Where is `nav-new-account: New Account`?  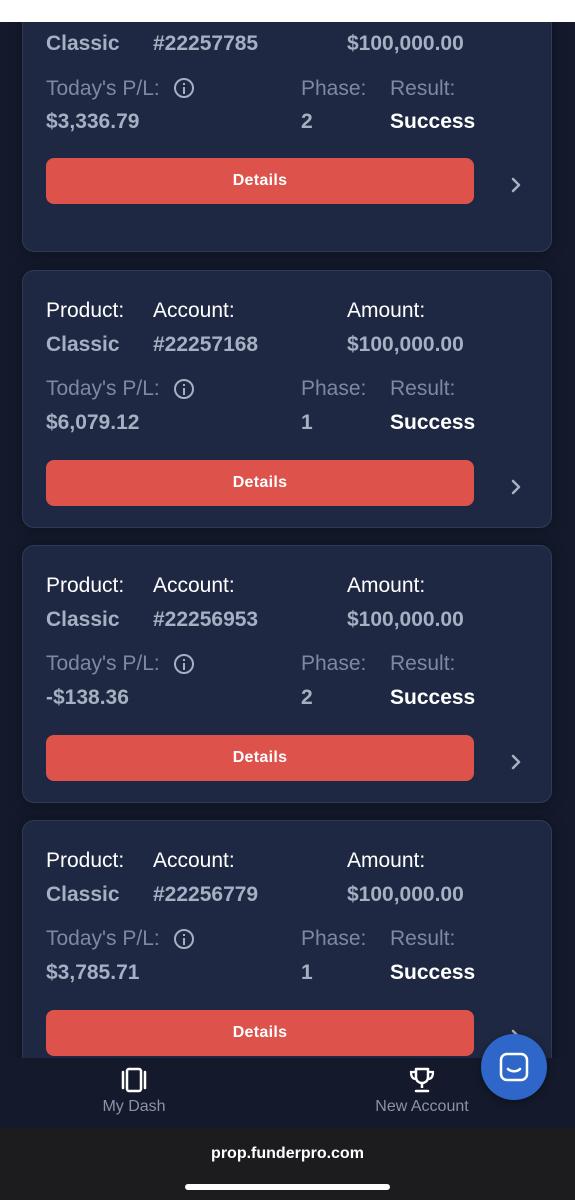
nav-new-account: New Account is located at coordinates (422, 1091).